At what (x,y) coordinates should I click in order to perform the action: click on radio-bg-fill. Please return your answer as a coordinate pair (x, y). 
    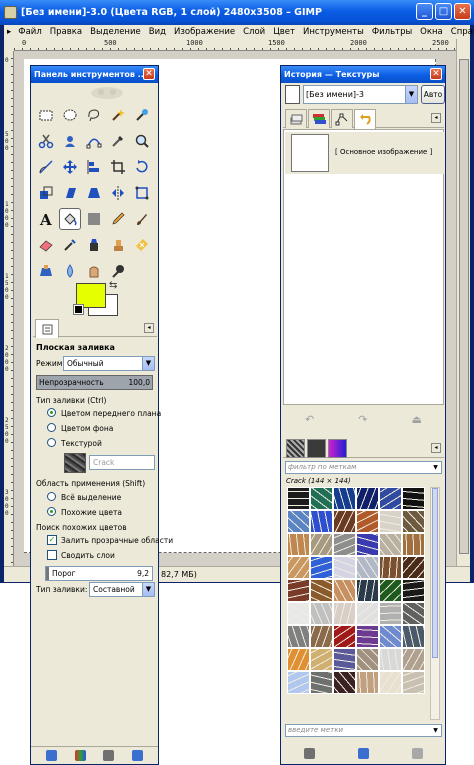
    Looking at the image, I should click on (51, 427).